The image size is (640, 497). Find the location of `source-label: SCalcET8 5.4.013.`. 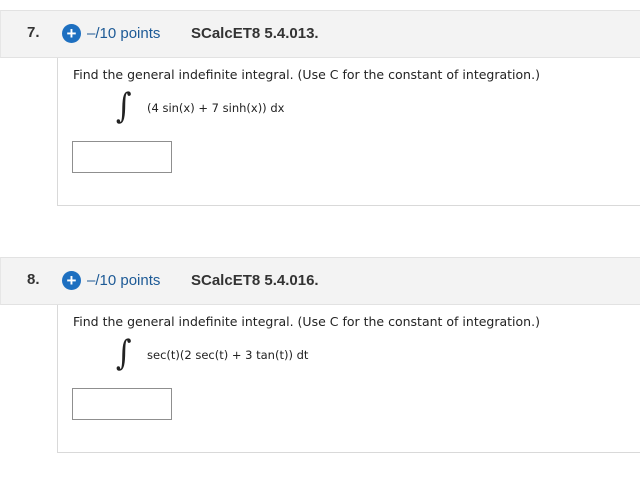

source-label: SCalcET8 5.4.013. is located at coordinates (255, 33).